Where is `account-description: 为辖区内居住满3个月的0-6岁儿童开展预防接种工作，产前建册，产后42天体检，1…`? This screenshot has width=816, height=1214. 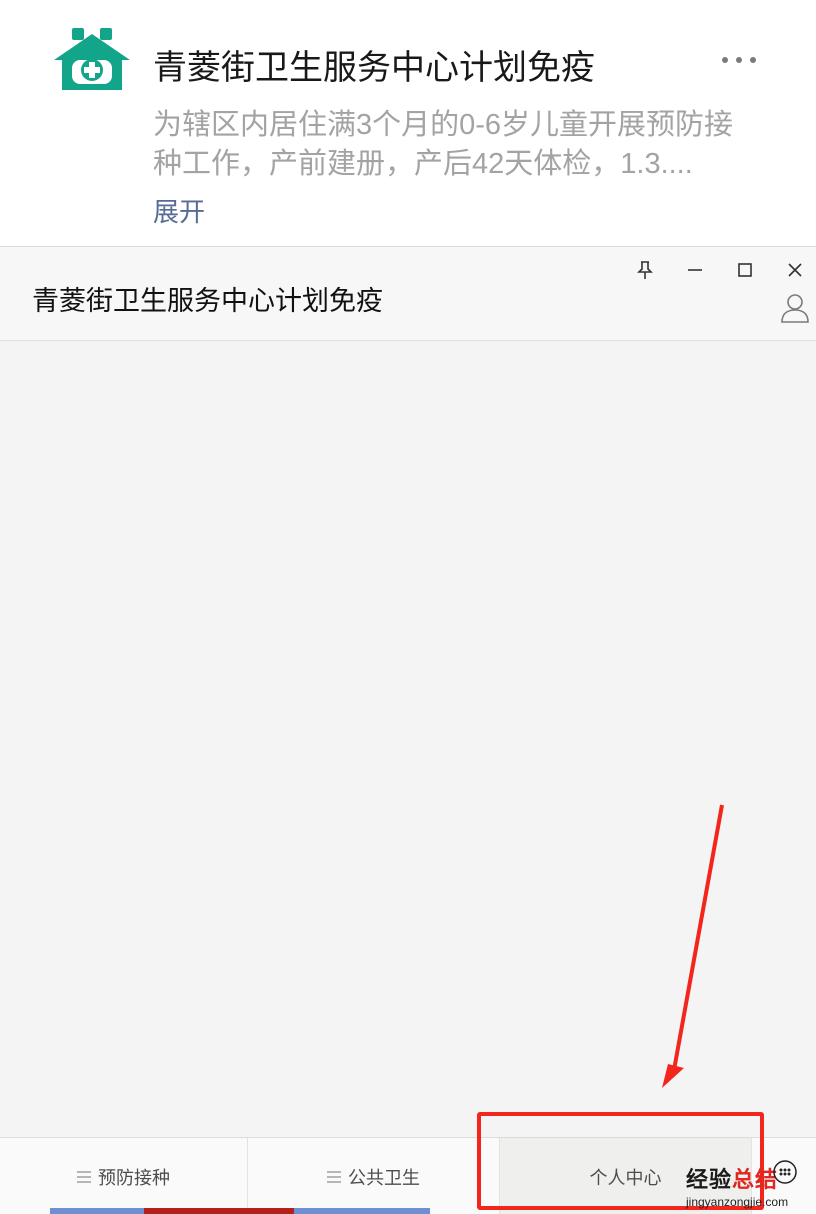 account-description: 为辖区内居住满3个月的0-6岁儿童开展预防接种工作，产前建册，产后42天体检，1… is located at coordinates (443, 144).